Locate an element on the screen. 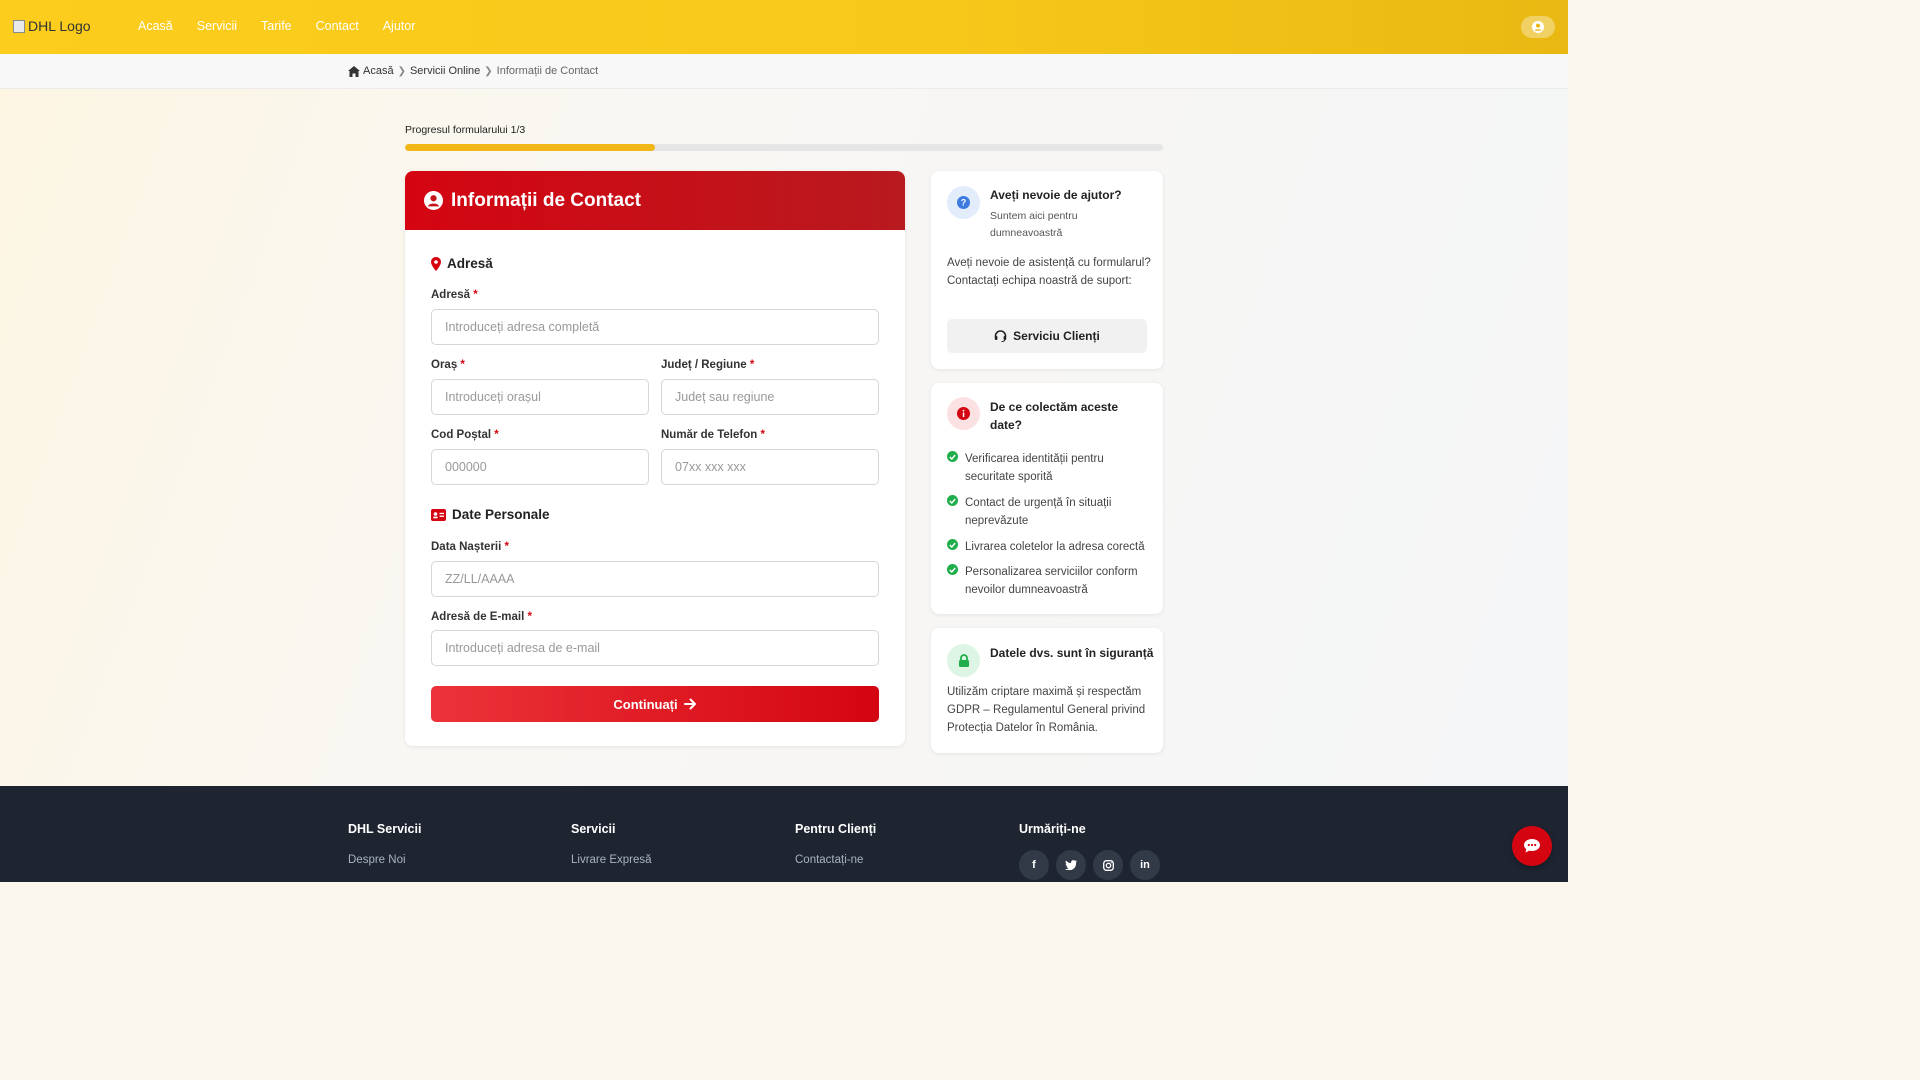 The width and height of the screenshot is (1920, 1080). address-label-text: Adresă is located at coordinates (450, 295).